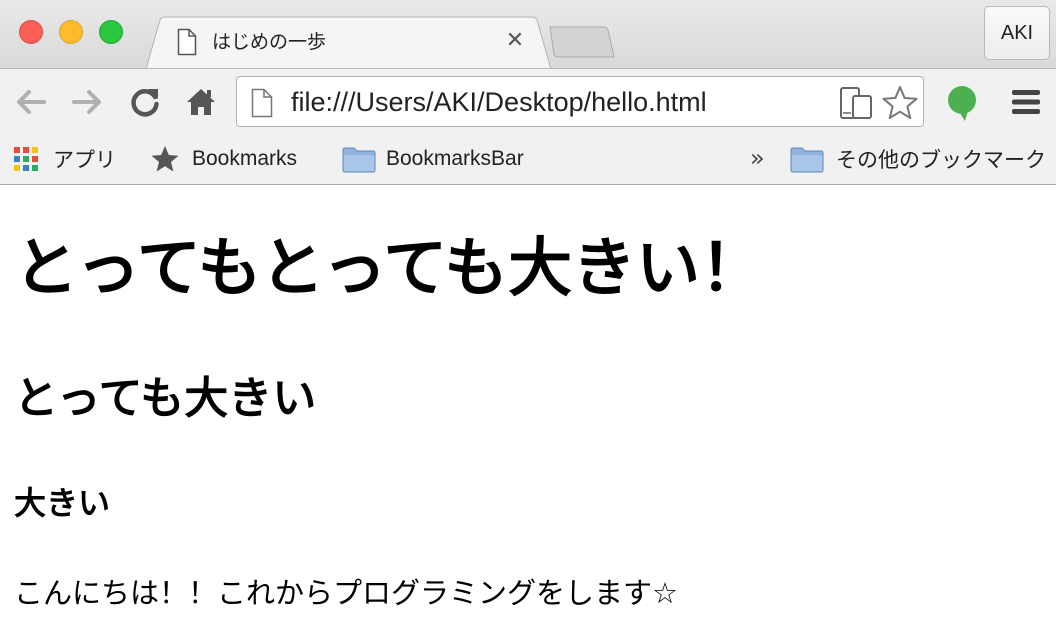 The height and width of the screenshot is (636, 1056). Describe the element at coordinates (84, 160) in the screenshot. I see `bookmark-apps-label: アプリ` at that location.